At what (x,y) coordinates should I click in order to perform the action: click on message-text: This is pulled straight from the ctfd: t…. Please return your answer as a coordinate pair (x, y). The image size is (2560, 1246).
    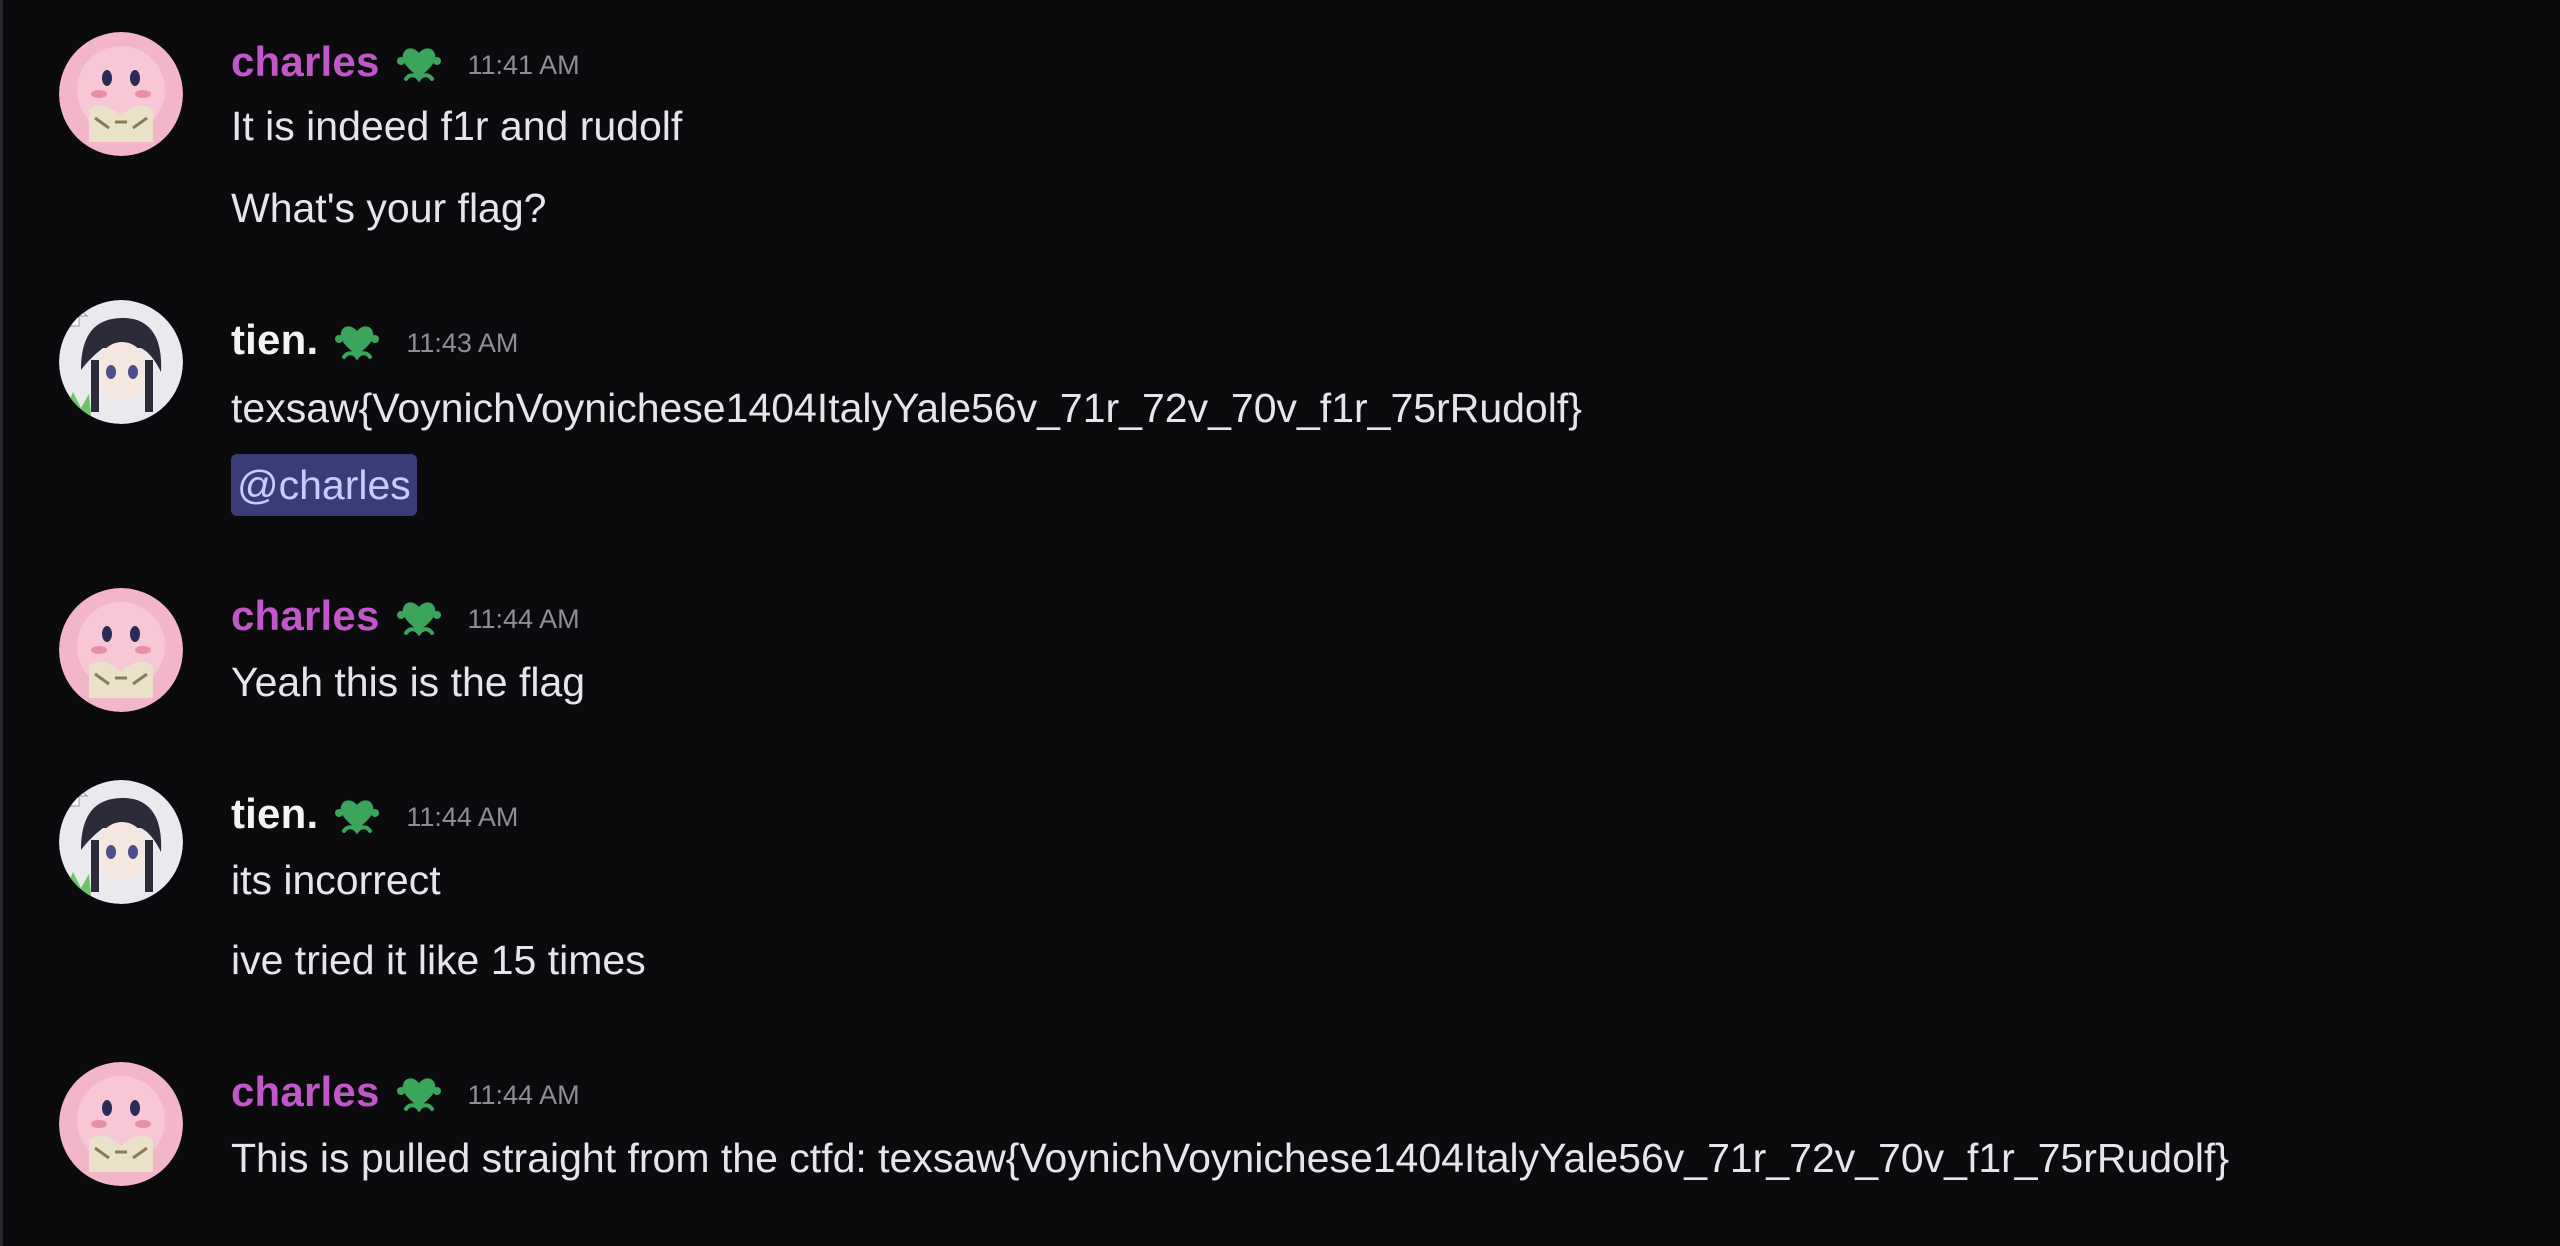
    Looking at the image, I should click on (1230, 1158).